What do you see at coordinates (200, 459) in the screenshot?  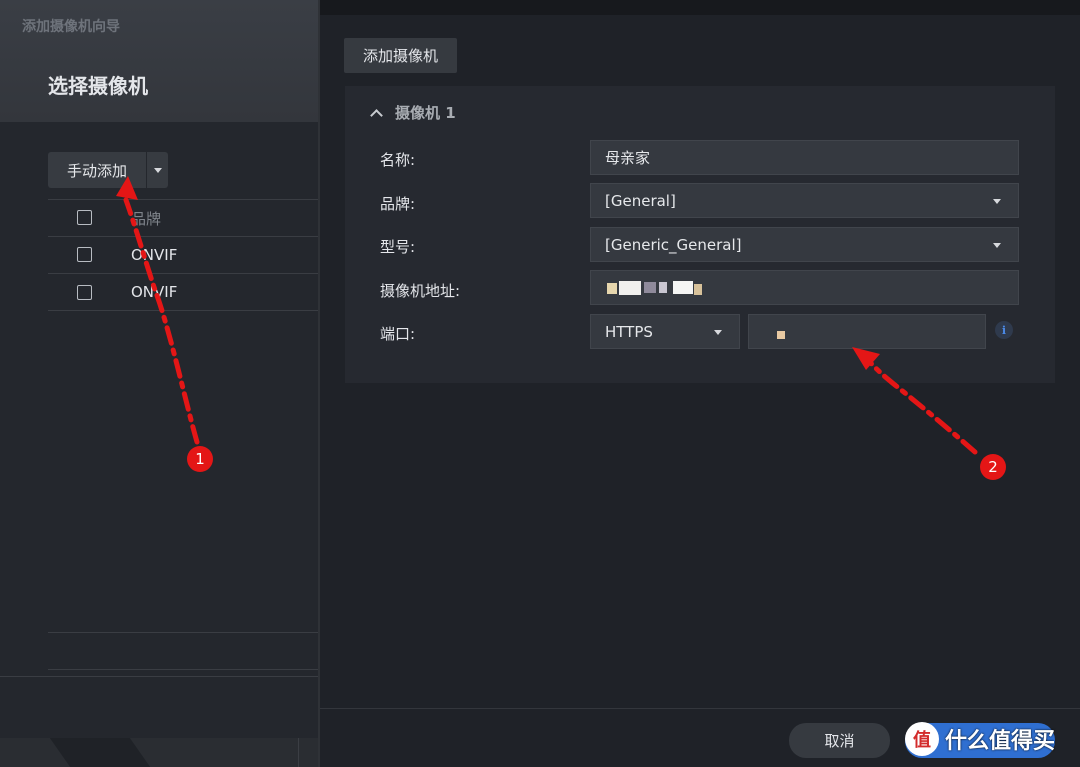 I see `annotation-badge-1: 1` at bounding box center [200, 459].